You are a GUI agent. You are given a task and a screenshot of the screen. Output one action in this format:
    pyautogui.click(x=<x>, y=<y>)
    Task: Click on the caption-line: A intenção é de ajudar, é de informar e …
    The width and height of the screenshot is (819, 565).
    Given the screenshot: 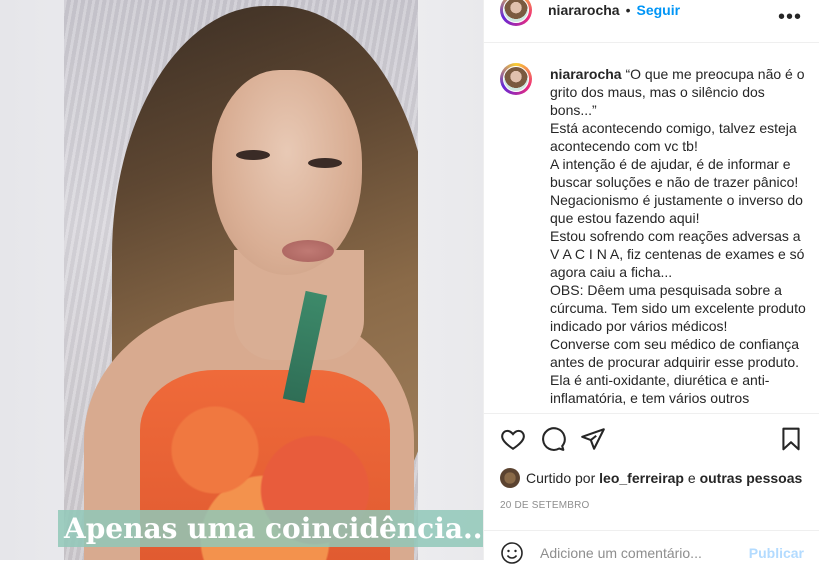 What is the action you would take?
    pyautogui.click(x=674, y=173)
    